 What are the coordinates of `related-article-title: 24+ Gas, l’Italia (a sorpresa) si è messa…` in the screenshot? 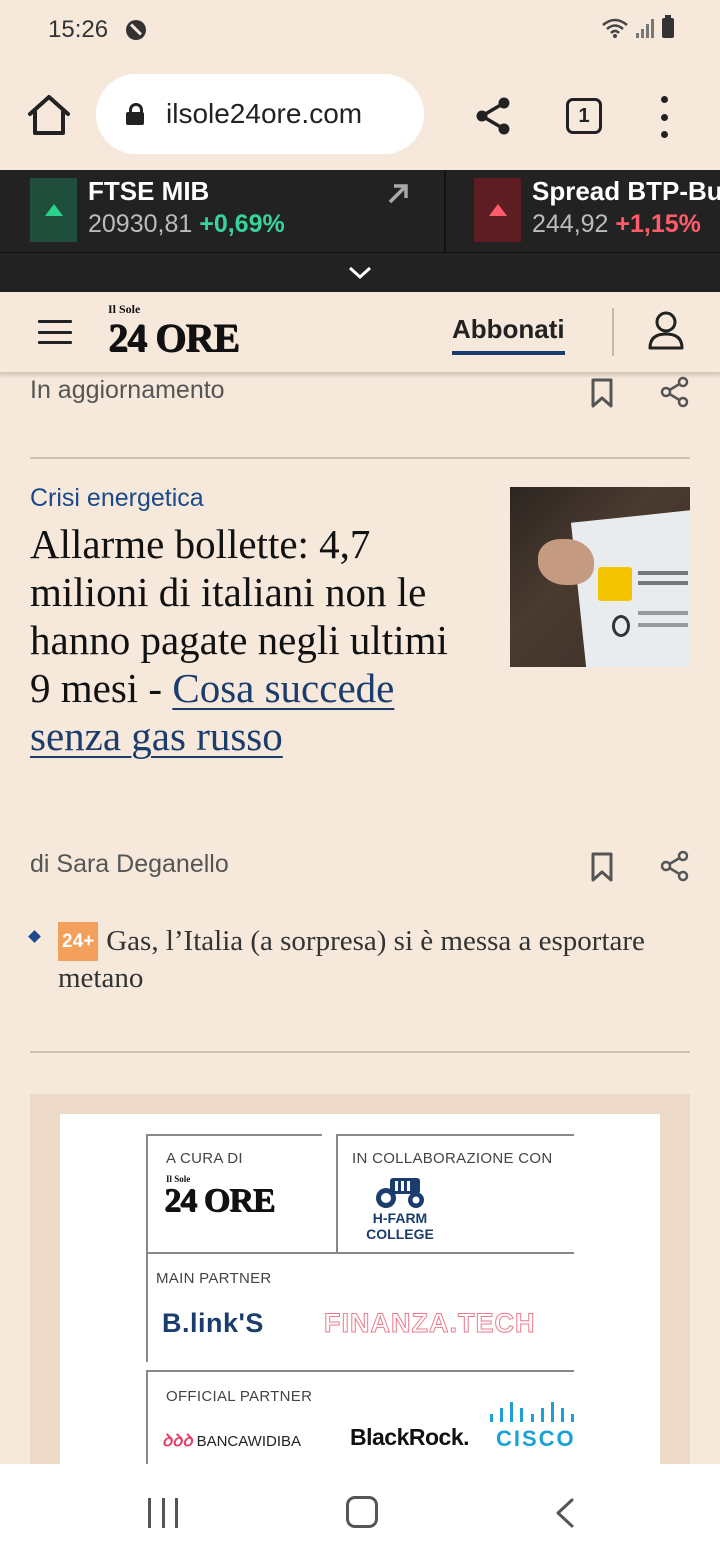 It's located at (353, 959).